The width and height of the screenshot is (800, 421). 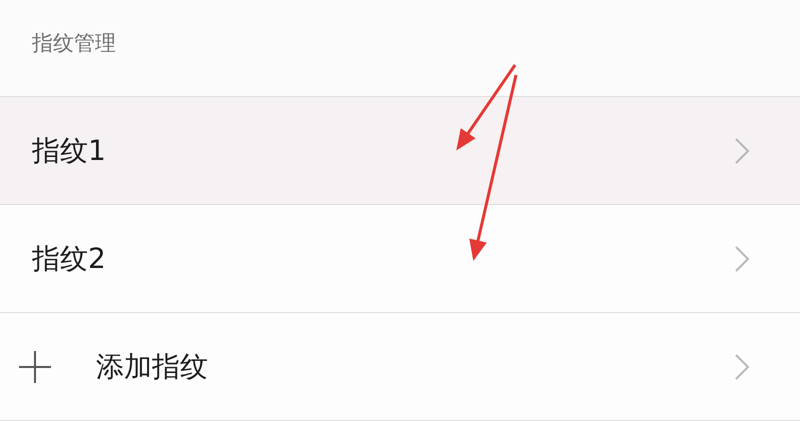 What do you see at coordinates (74, 43) in the screenshot?
I see `section-title: 指纹管理` at bounding box center [74, 43].